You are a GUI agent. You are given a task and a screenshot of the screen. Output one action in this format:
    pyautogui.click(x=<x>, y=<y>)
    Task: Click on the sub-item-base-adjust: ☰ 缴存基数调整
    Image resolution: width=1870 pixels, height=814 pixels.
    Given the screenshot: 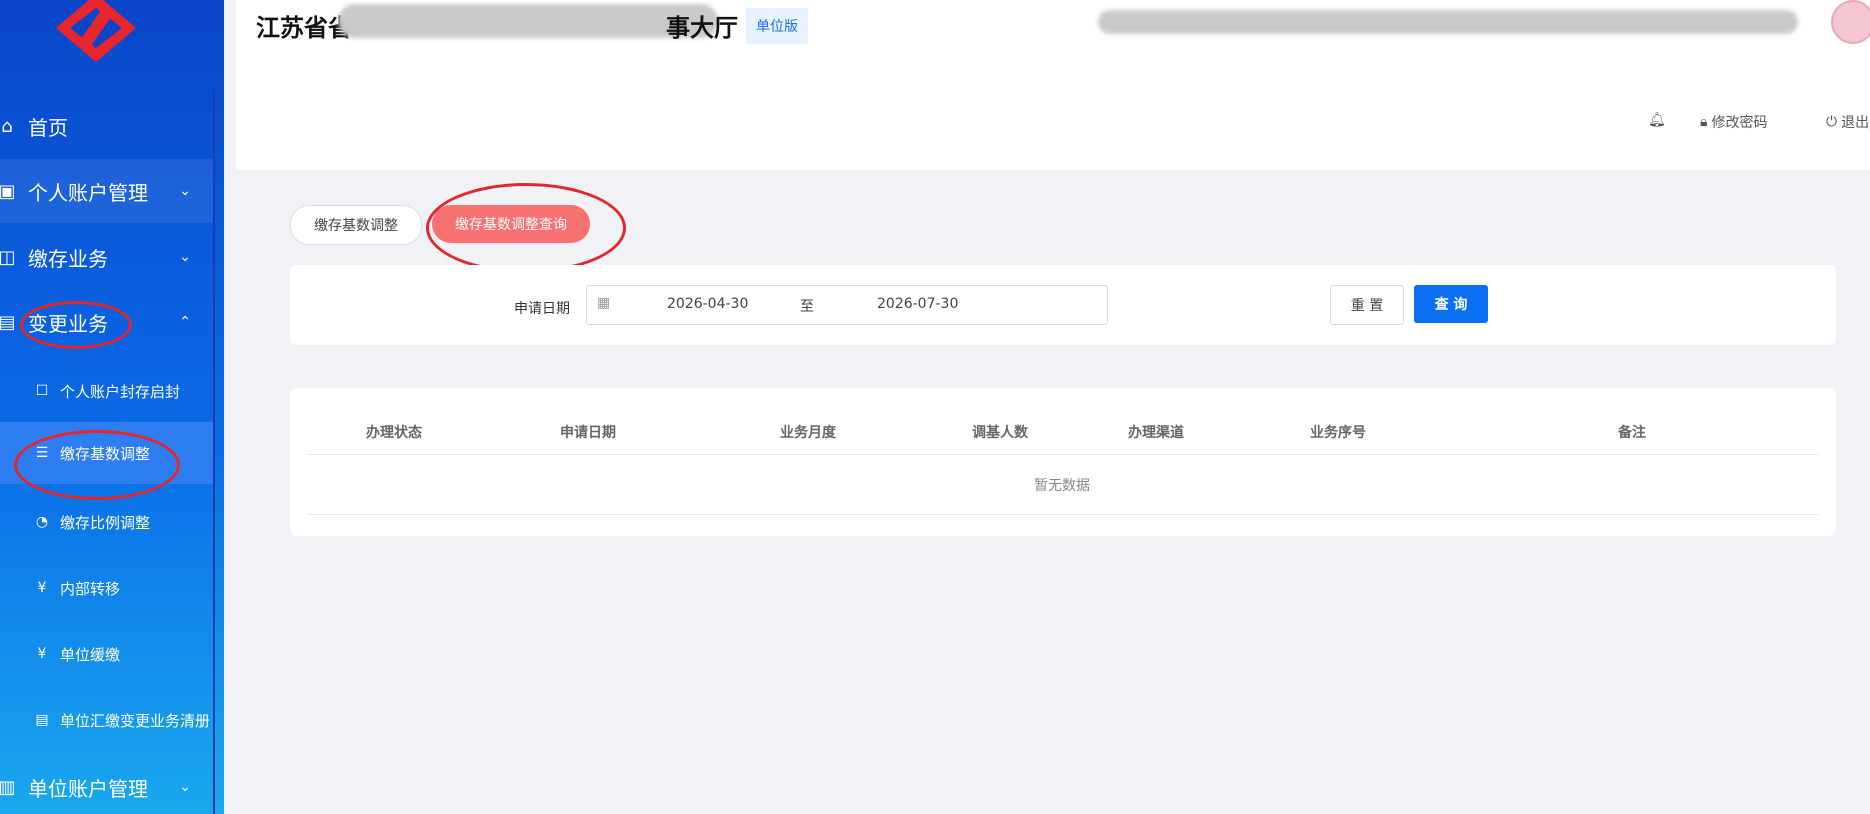 What is the action you would take?
    pyautogui.click(x=106, y=453)
    